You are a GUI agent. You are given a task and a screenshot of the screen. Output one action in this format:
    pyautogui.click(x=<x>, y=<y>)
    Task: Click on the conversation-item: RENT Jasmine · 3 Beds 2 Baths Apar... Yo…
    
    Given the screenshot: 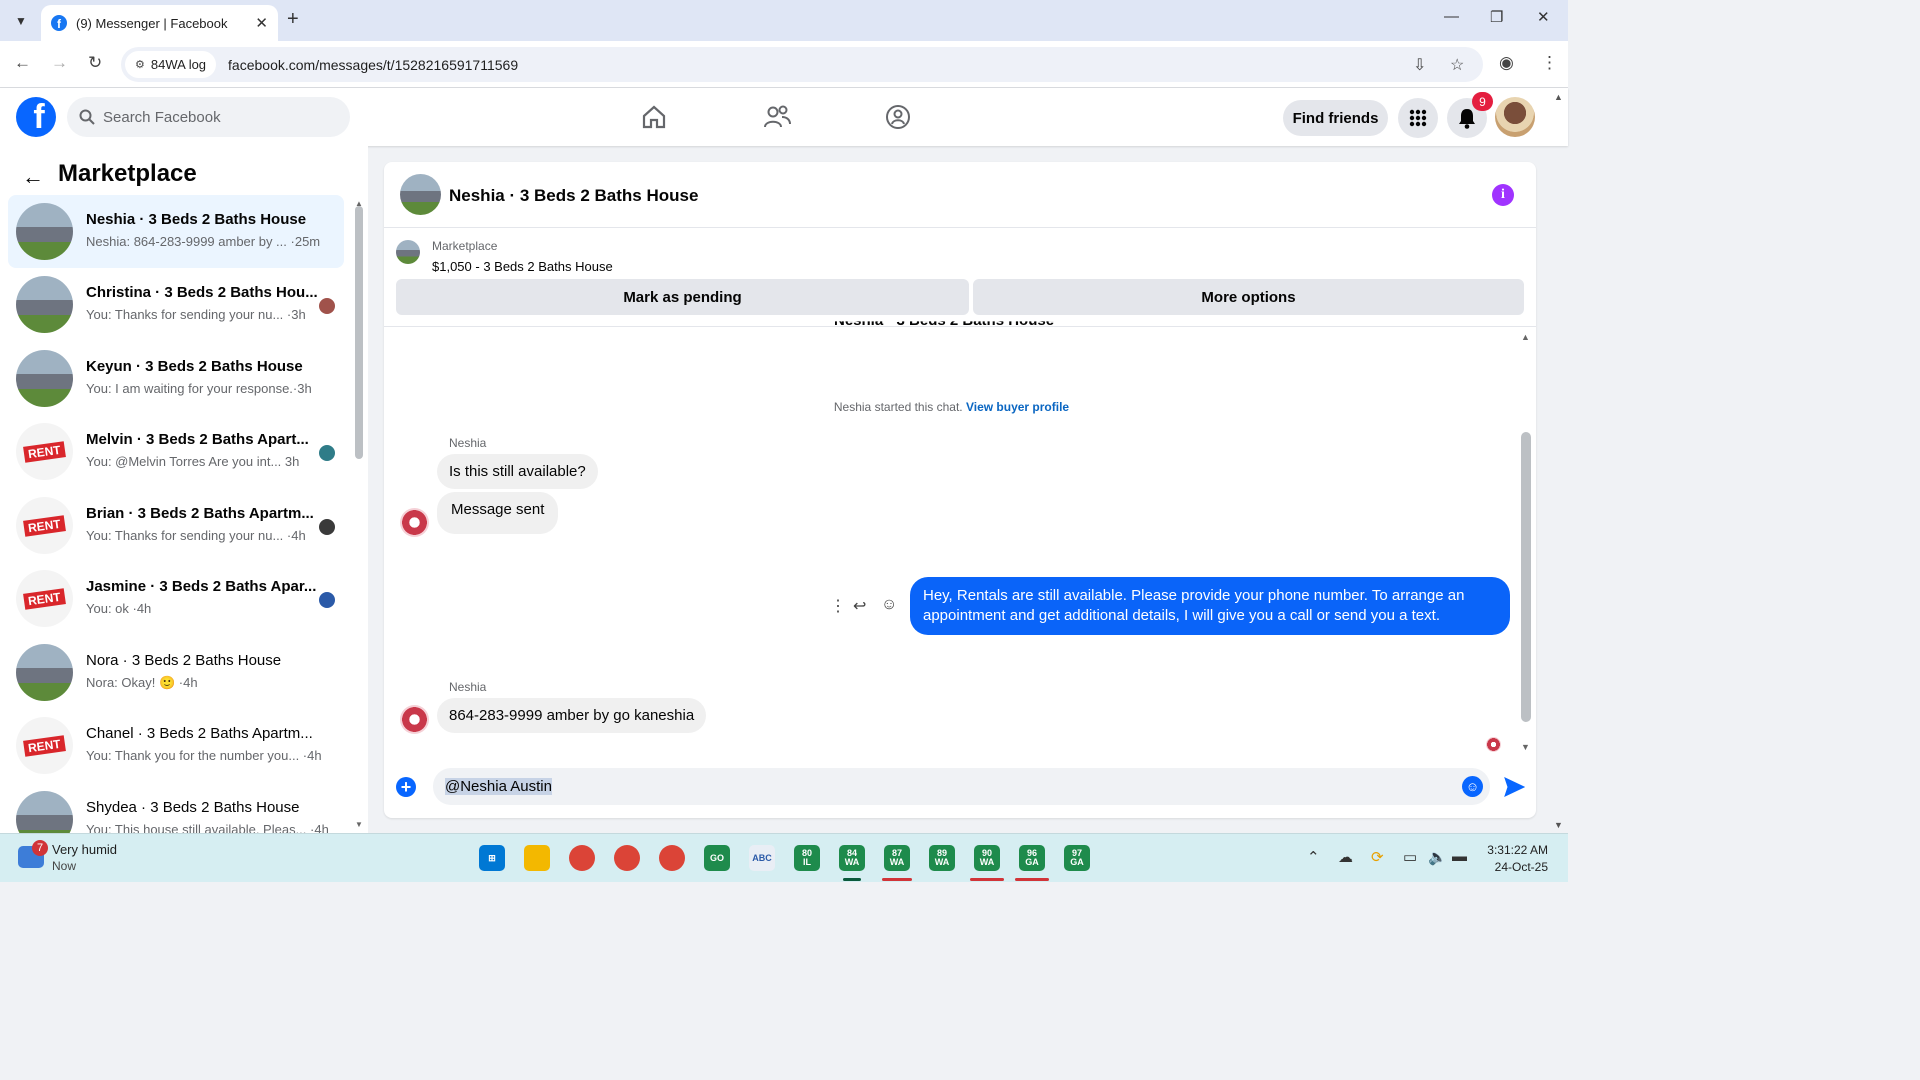 What is the action you would take?
    pyautogui.click(x=176, y=598)
    